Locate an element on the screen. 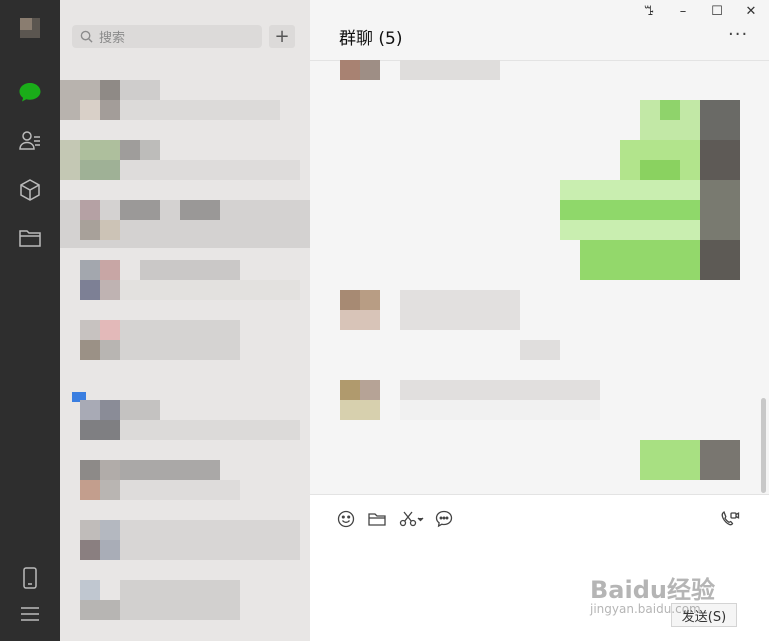  more-button: ··· is located at coordinates (738, 34).